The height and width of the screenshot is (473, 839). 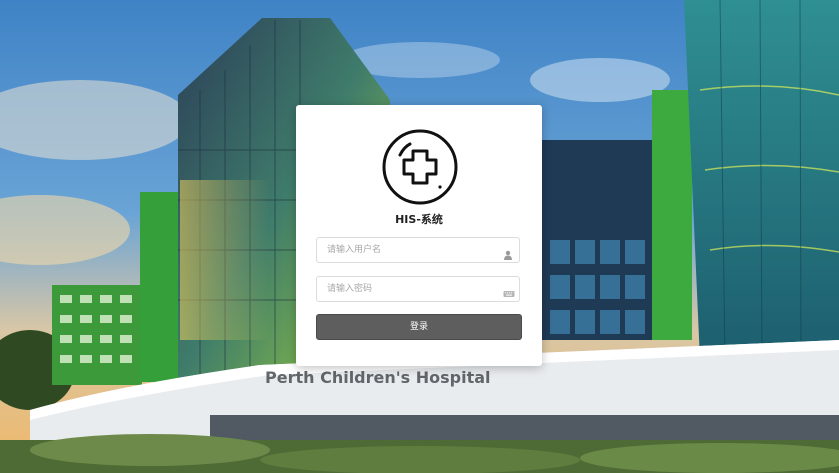 I want to click on keyboard-icon, so click(x=509, y=290).